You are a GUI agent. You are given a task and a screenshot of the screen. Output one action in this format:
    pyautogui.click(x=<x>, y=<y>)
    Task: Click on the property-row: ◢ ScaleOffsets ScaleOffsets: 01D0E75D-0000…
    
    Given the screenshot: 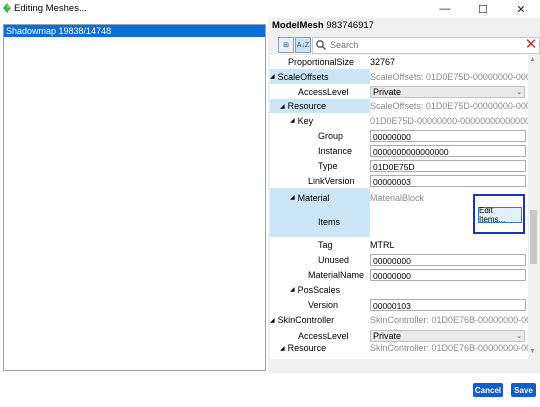 What is the action you would take?
    pyautogui.click(x=399, y=76)
    